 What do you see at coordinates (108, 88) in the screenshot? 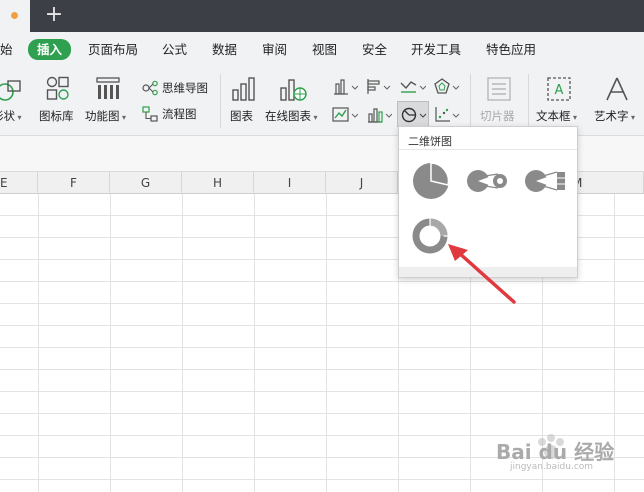
I see `function-chart-icon` at bounding box center [108, 88].